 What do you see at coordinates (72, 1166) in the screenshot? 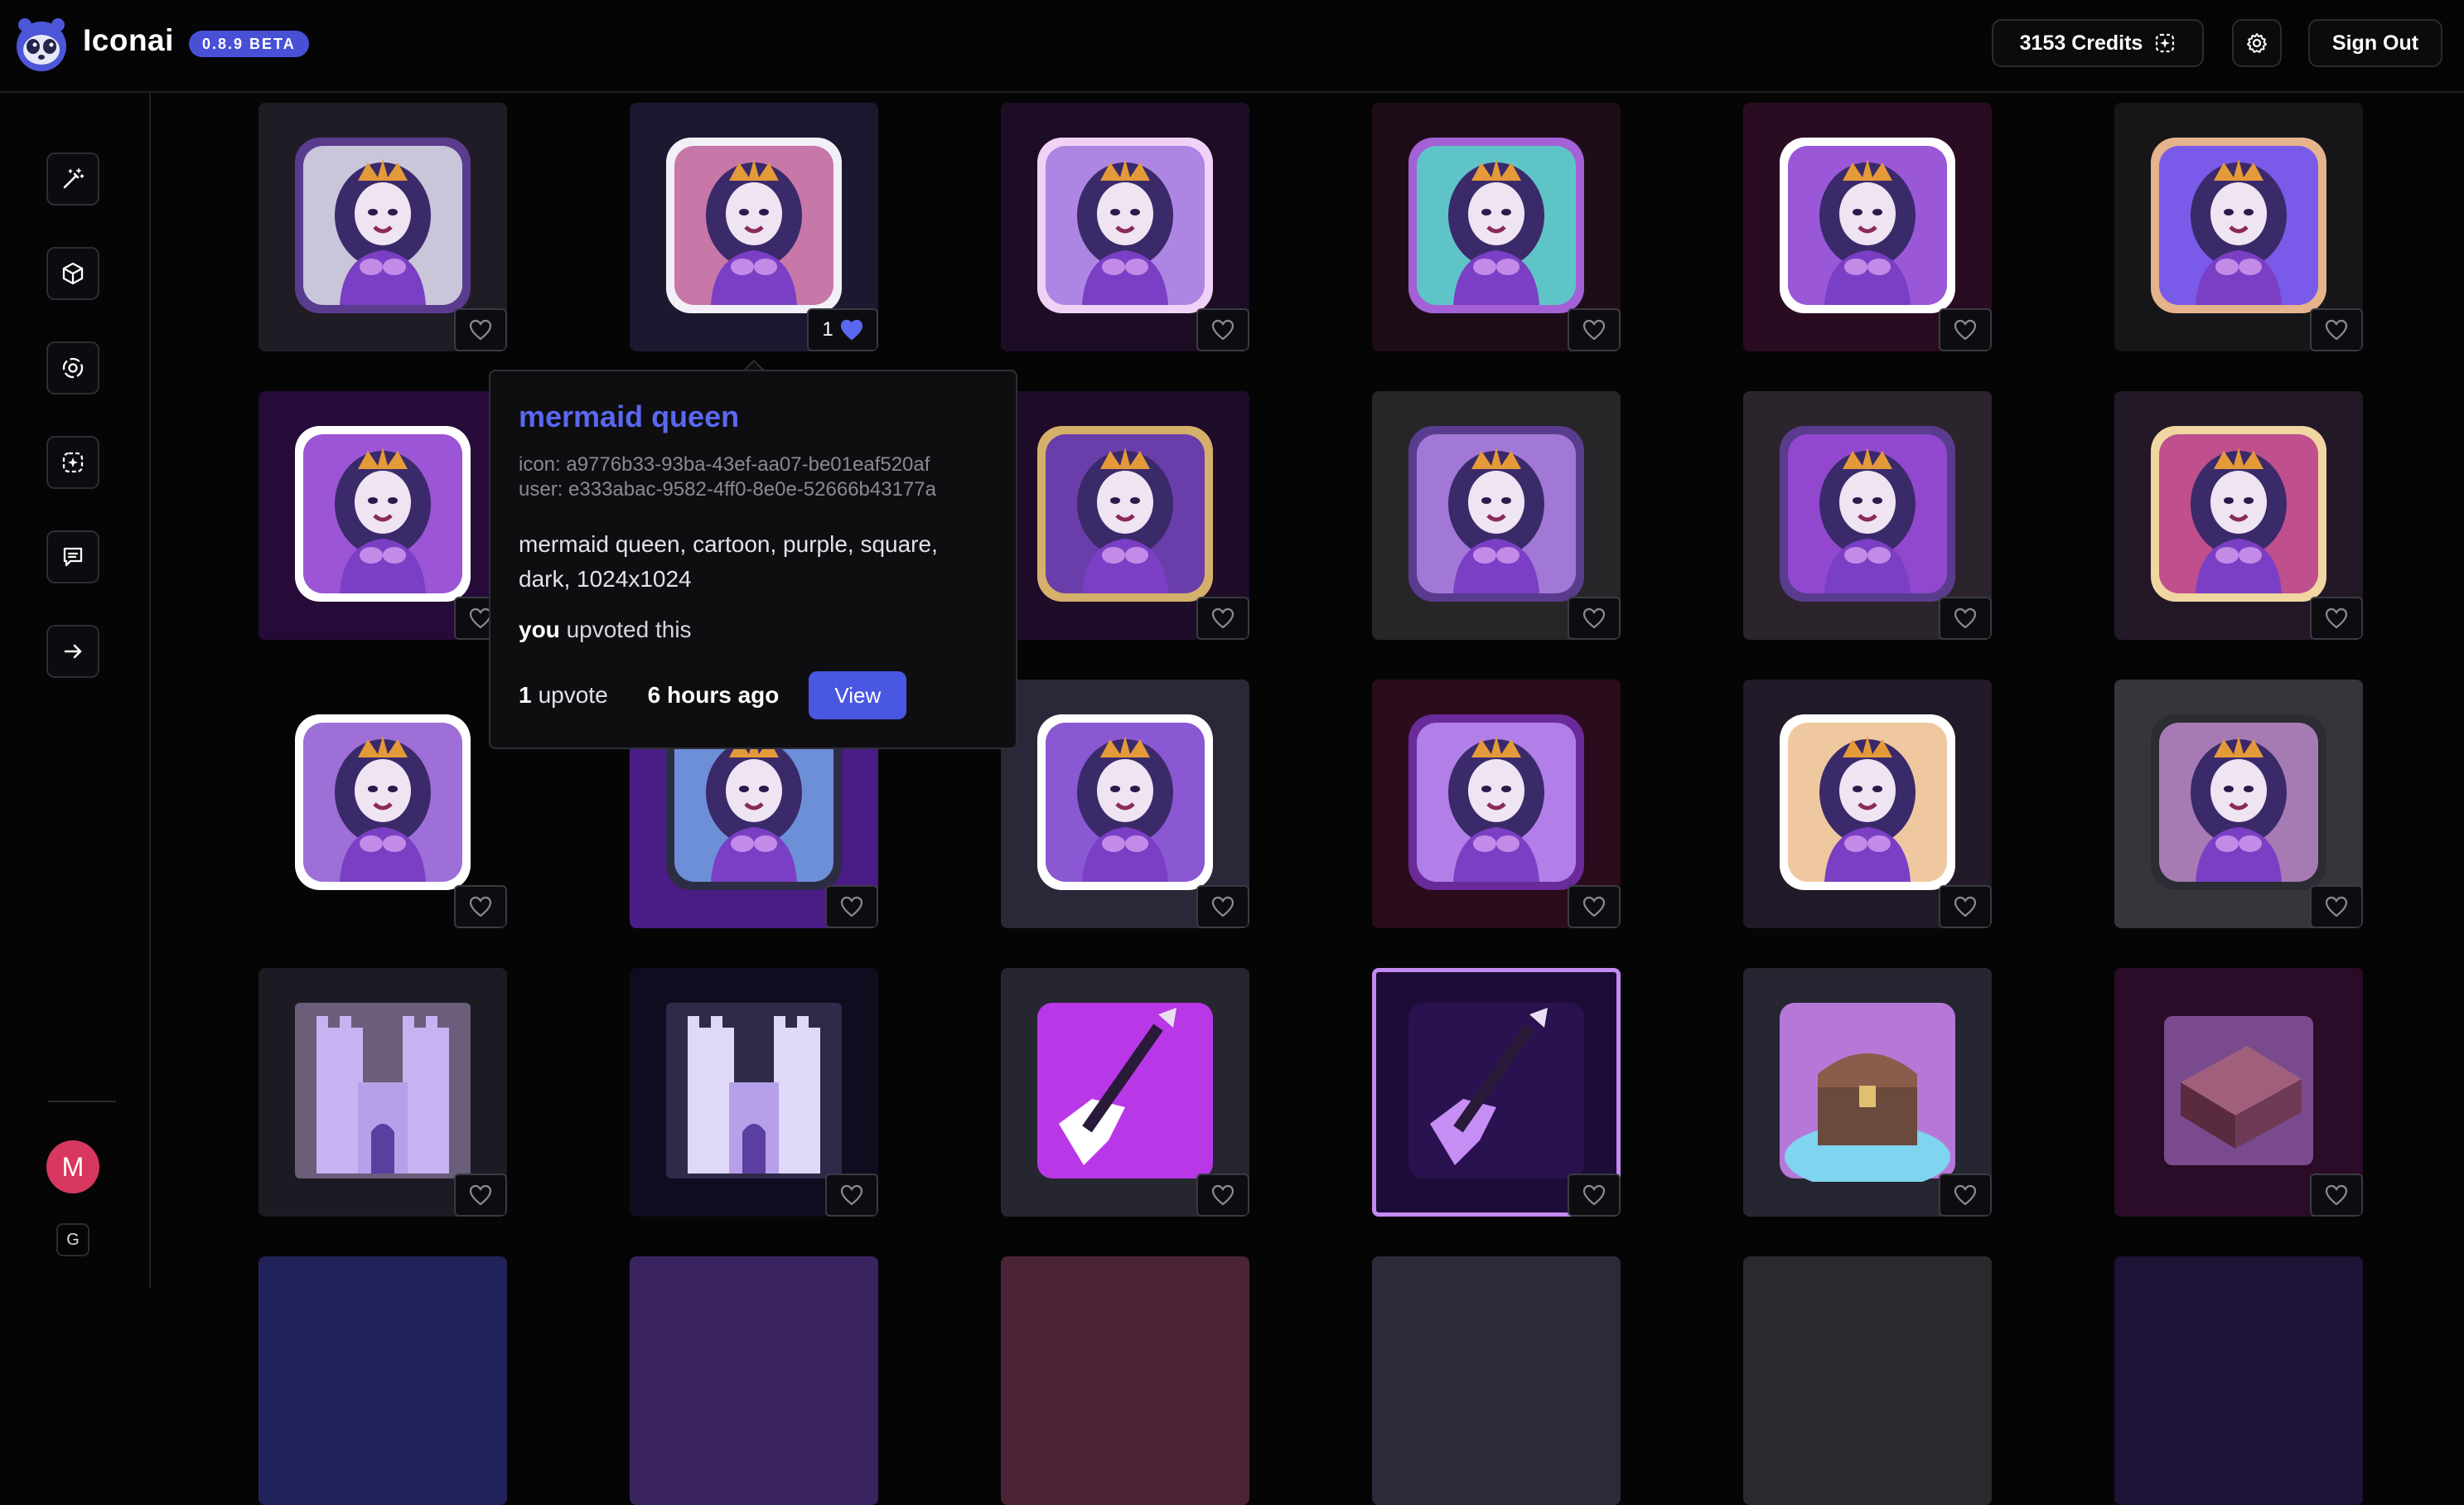
I see `user-avatar: M` at bounding box center [72, 1166].